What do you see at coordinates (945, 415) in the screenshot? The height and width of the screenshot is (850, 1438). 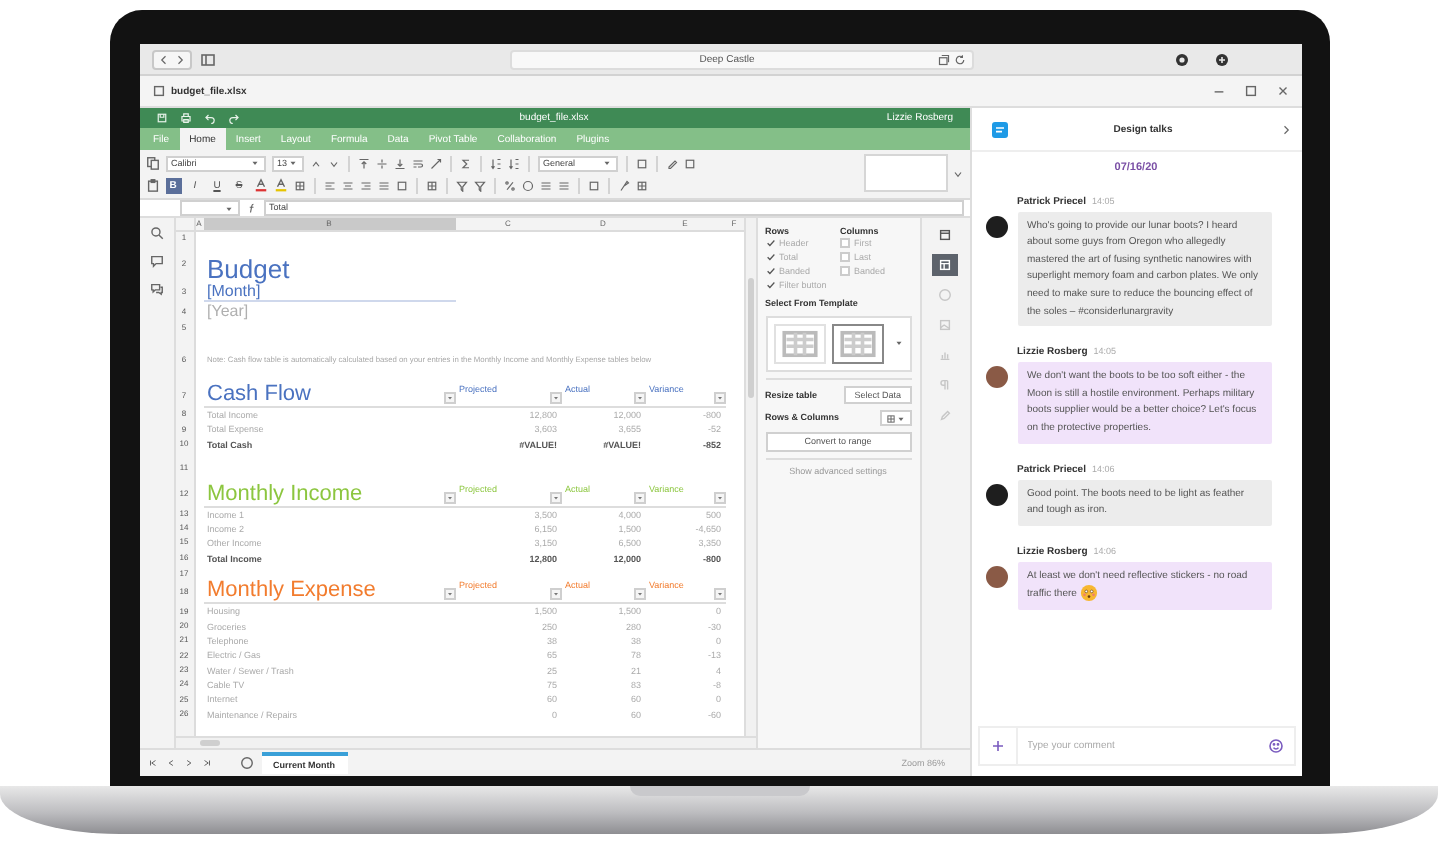 I see `pen-icon` at bounding box center [945, 415].